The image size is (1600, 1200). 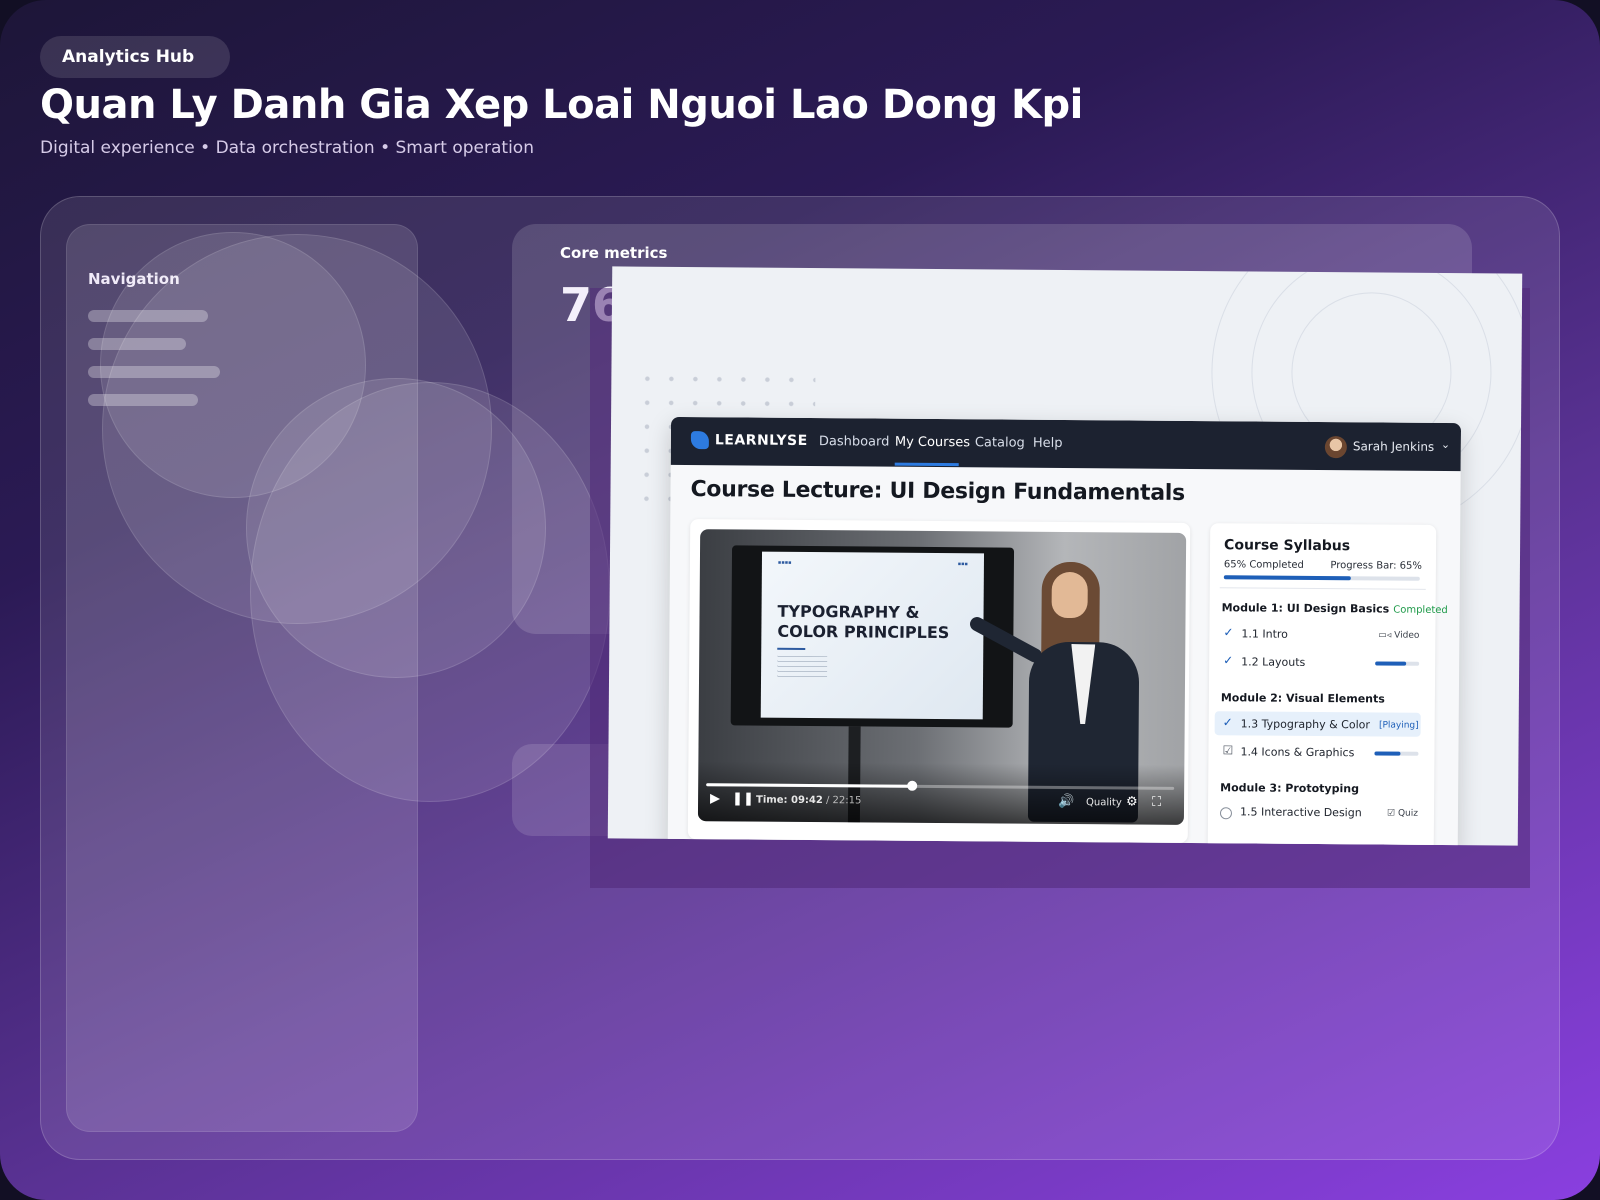 I want to click on slide-title: TYPOGRAPHY & COLOR PRINCIPLES, so click(x=863, y=622).